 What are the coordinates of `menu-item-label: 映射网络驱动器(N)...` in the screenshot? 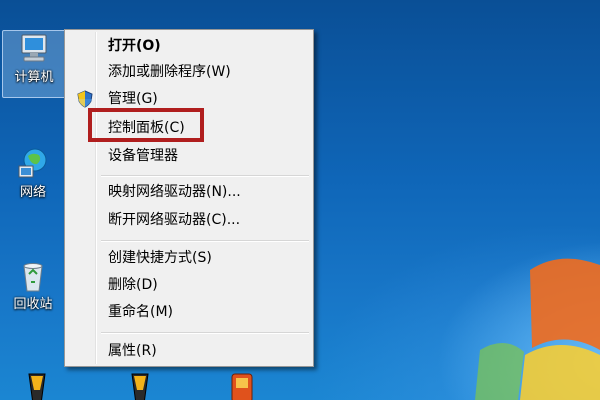 It's located at (174, 192).